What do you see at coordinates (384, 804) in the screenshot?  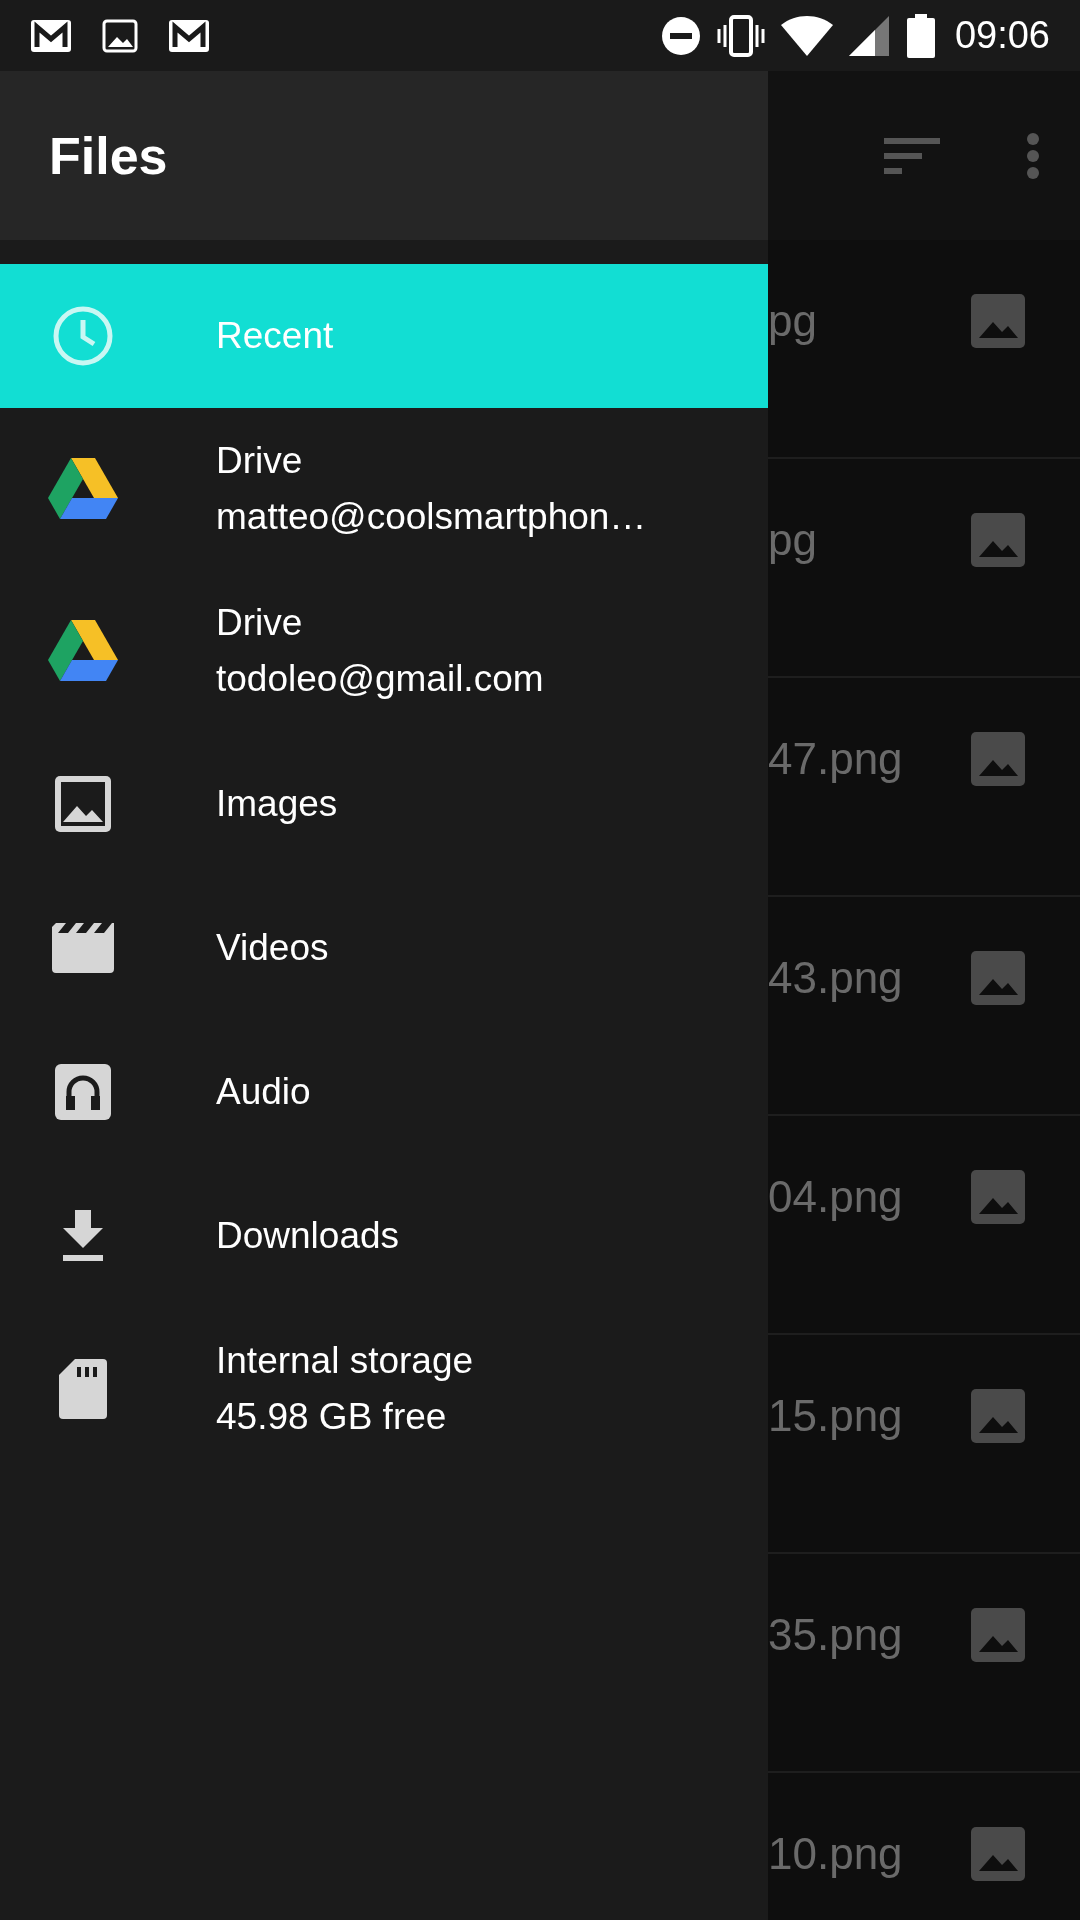 I see `drawer-item: Images` at bounding box center [384, 804].